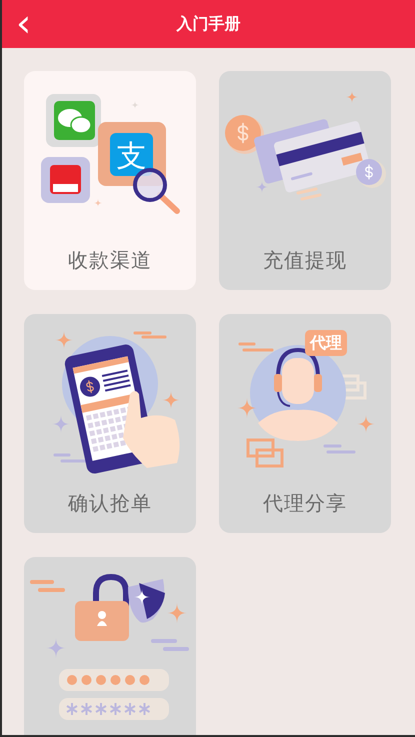 Image resolution: width=415 pixels, height=737 pixels. Describe the element at coordinates (110, 154) in the screenshot. I see `payment-apps-drawing: 支` at that location.